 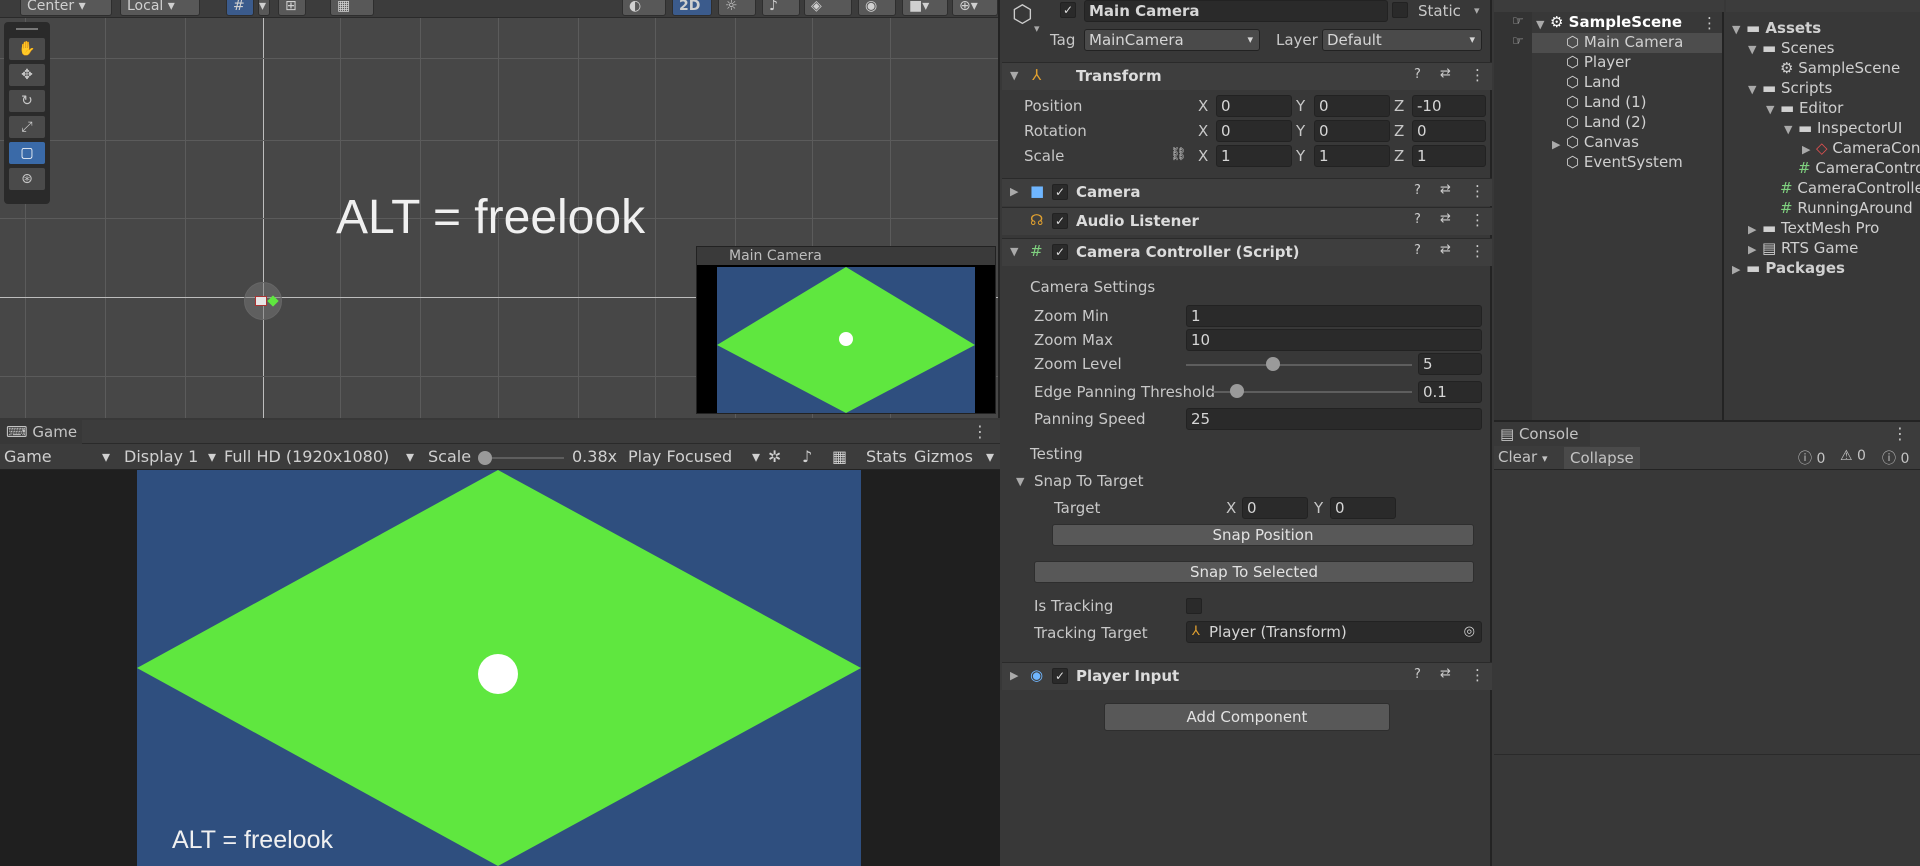 I want to click on scale-y-field: 1, so click(x=1352, y=156).